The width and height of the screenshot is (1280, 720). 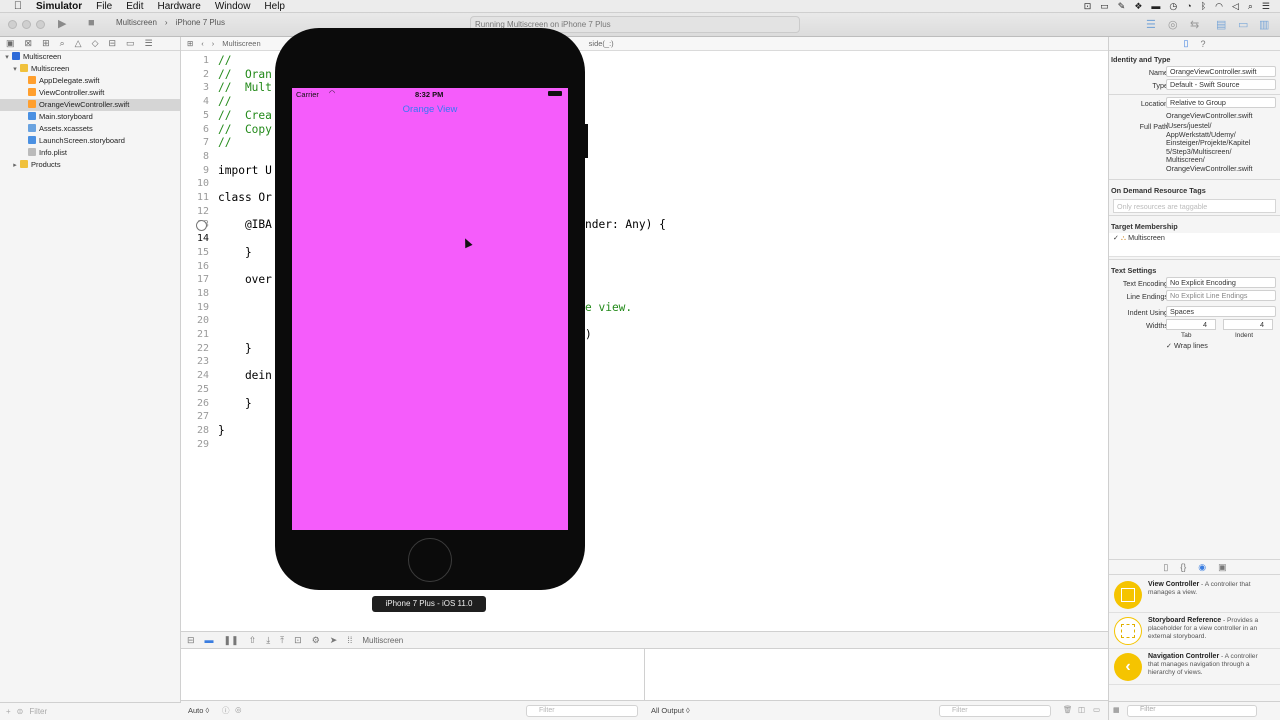 I want to click on breakpoints-toggle-icon: ▬, so click(x=209, y=640).